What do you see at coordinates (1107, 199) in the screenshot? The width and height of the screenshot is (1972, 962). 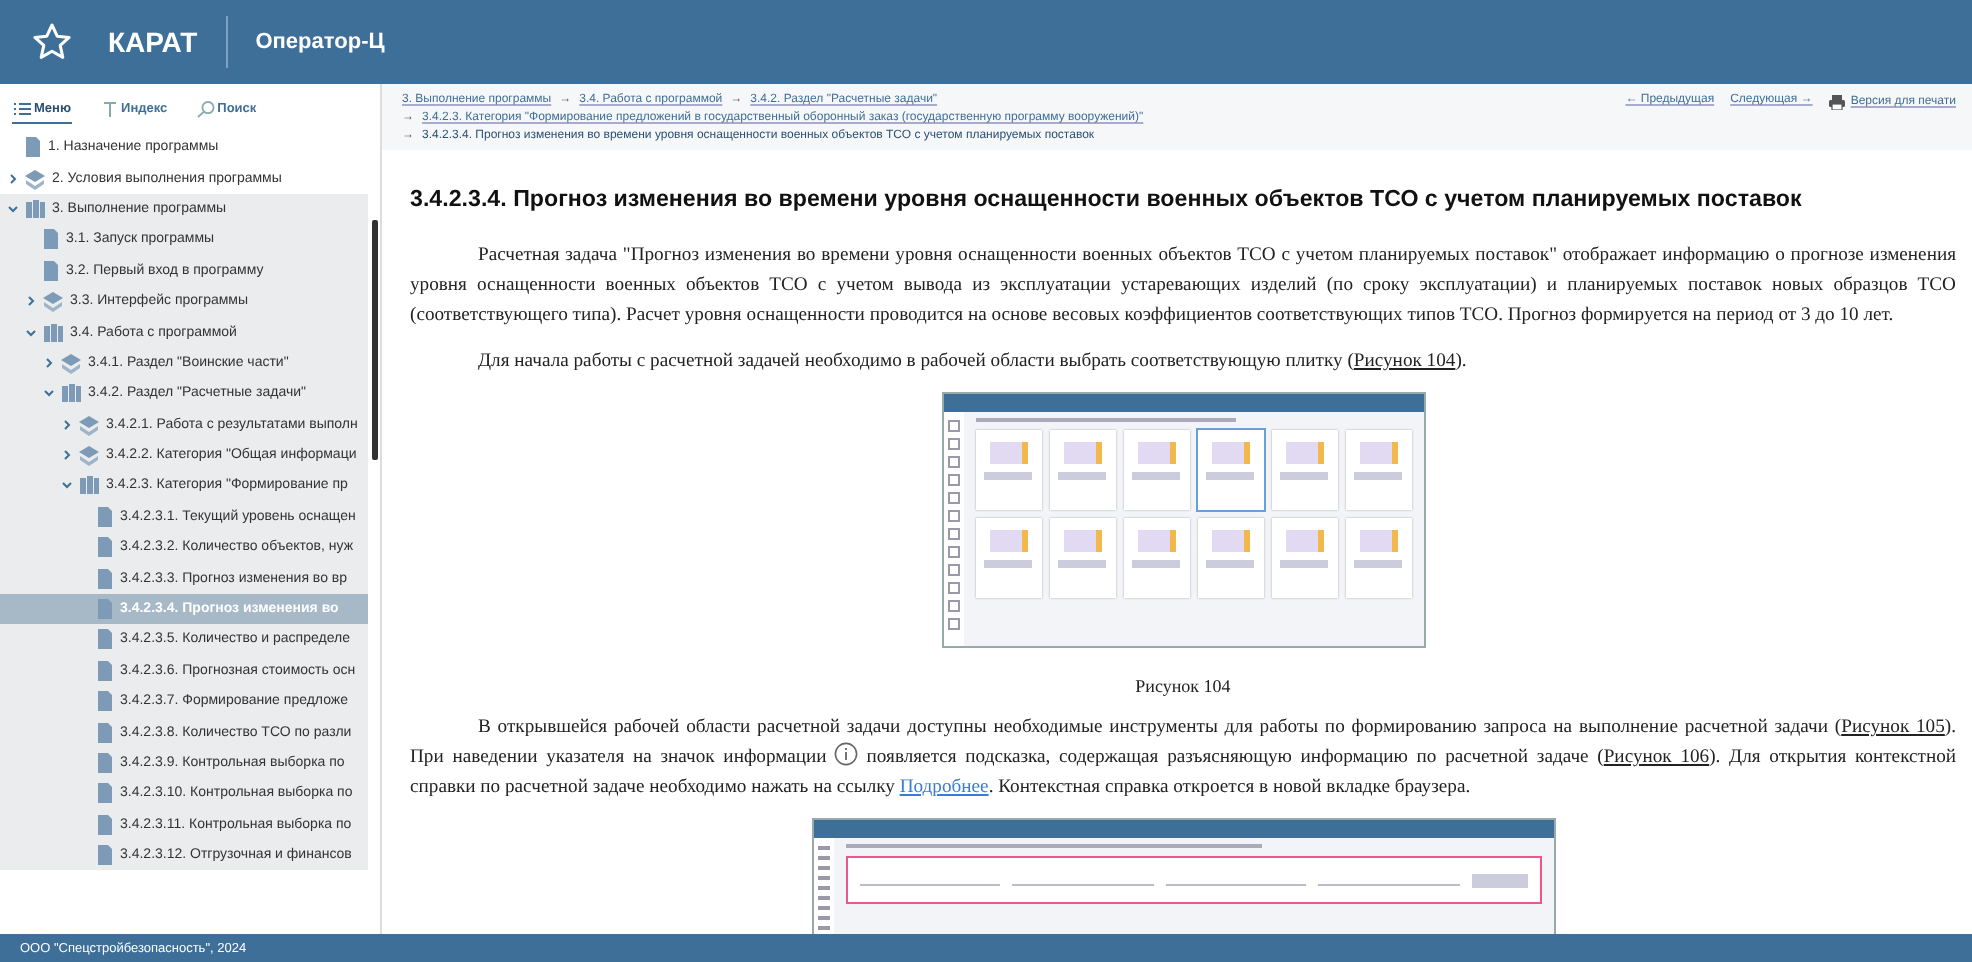 I see `page-heading: 3.4.2.3.4. Прогноз изменения во времени уровня оснащенности военных объектов ТСО с учетом планируемых поставок` at bounding box center [1107, 199].